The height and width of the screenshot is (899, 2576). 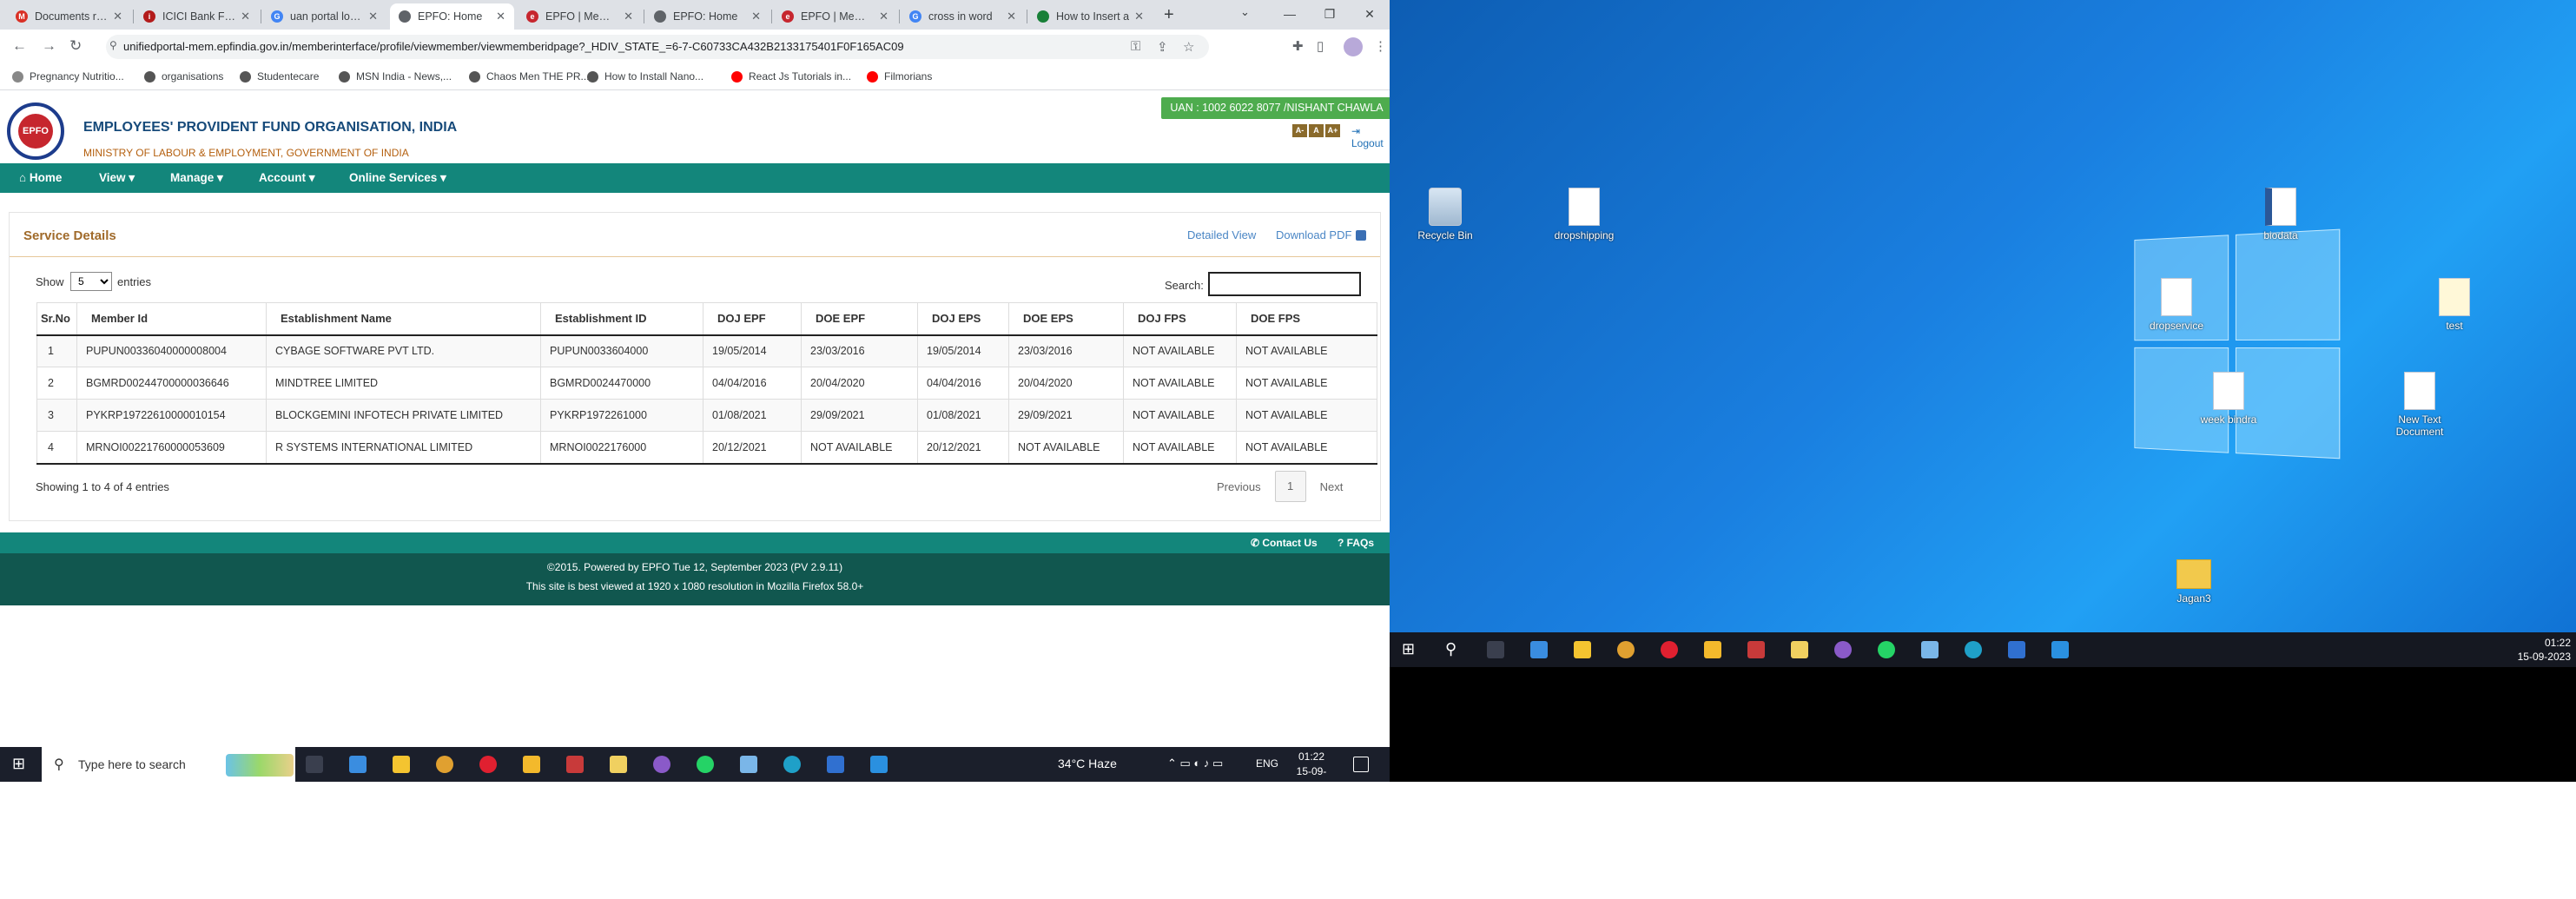 What do you see at coordinates (398, 178) in the screenshot?
I see `menu-online-services: Online Services ▾` at bounding box center [398, 178].